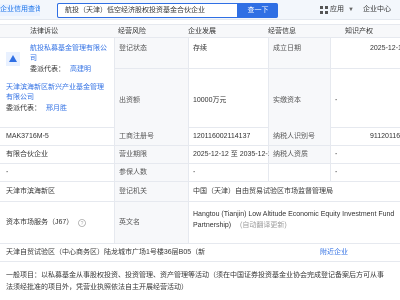 This screenshot has height=300, width=400. Describe the element at coordinates (27, 154) in the screenshot. I see `company-type-value: 有限合伙企业` at that location.